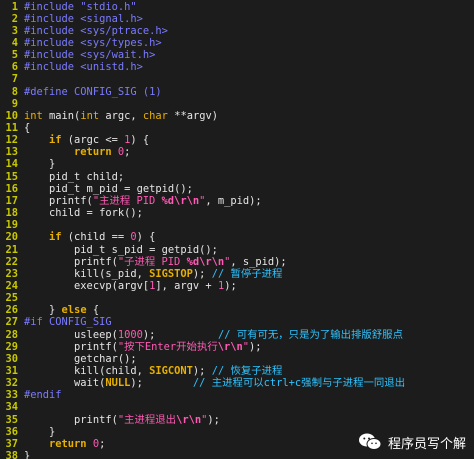  I want to click on code-line: 23 kill(s_pid, SIGSTOP); // 暂停子进程, so click(237, 274).